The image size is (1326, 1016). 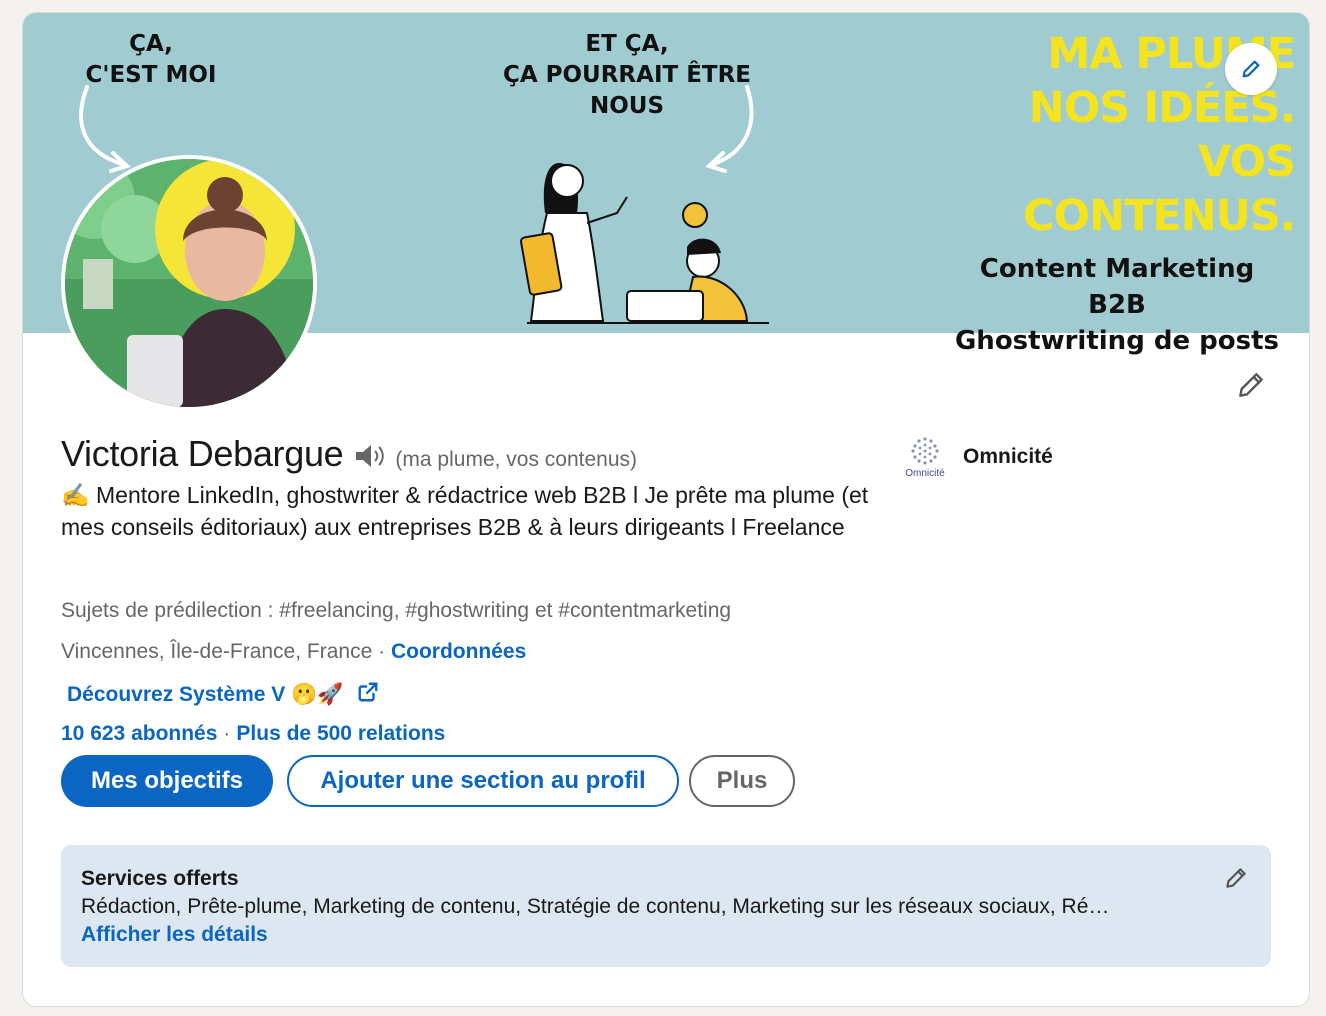 I want to click on profile-photo, so click(x=189, y=283).